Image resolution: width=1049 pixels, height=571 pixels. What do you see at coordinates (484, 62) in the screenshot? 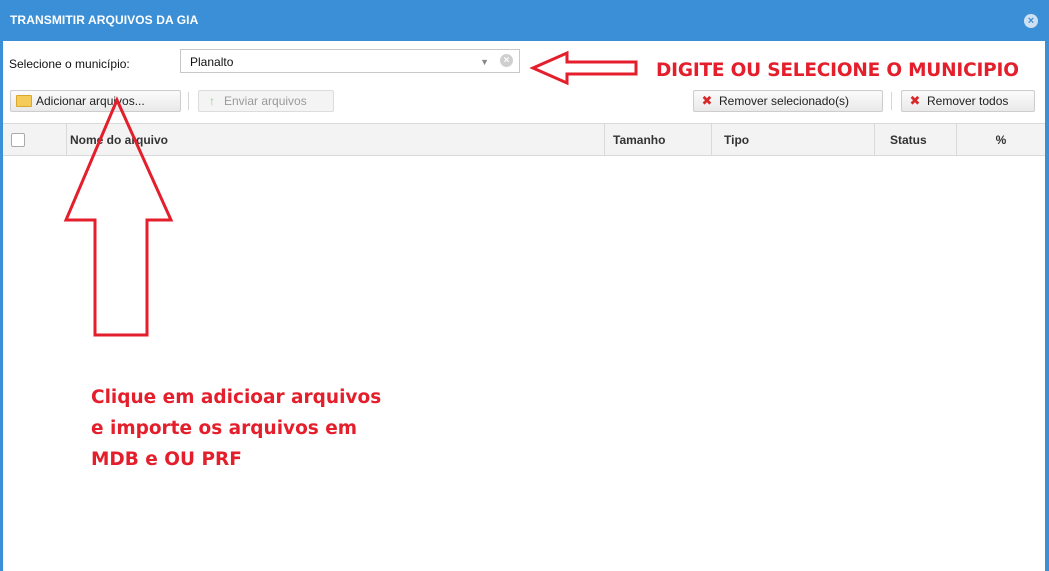
I see `chevron-down-icon: ▼` at bounding box center [484, 62].